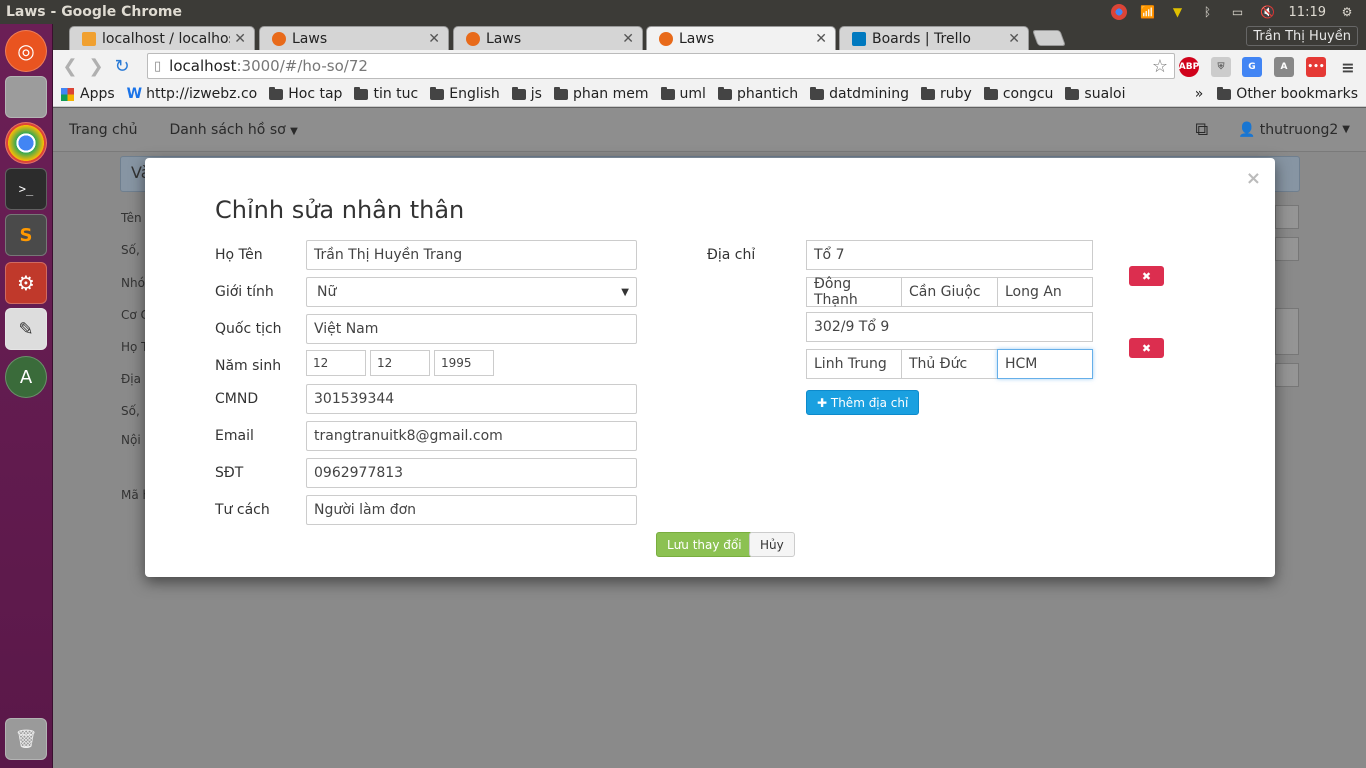  I want to click on gender-select: Nữ ▼, so click(471, 292).